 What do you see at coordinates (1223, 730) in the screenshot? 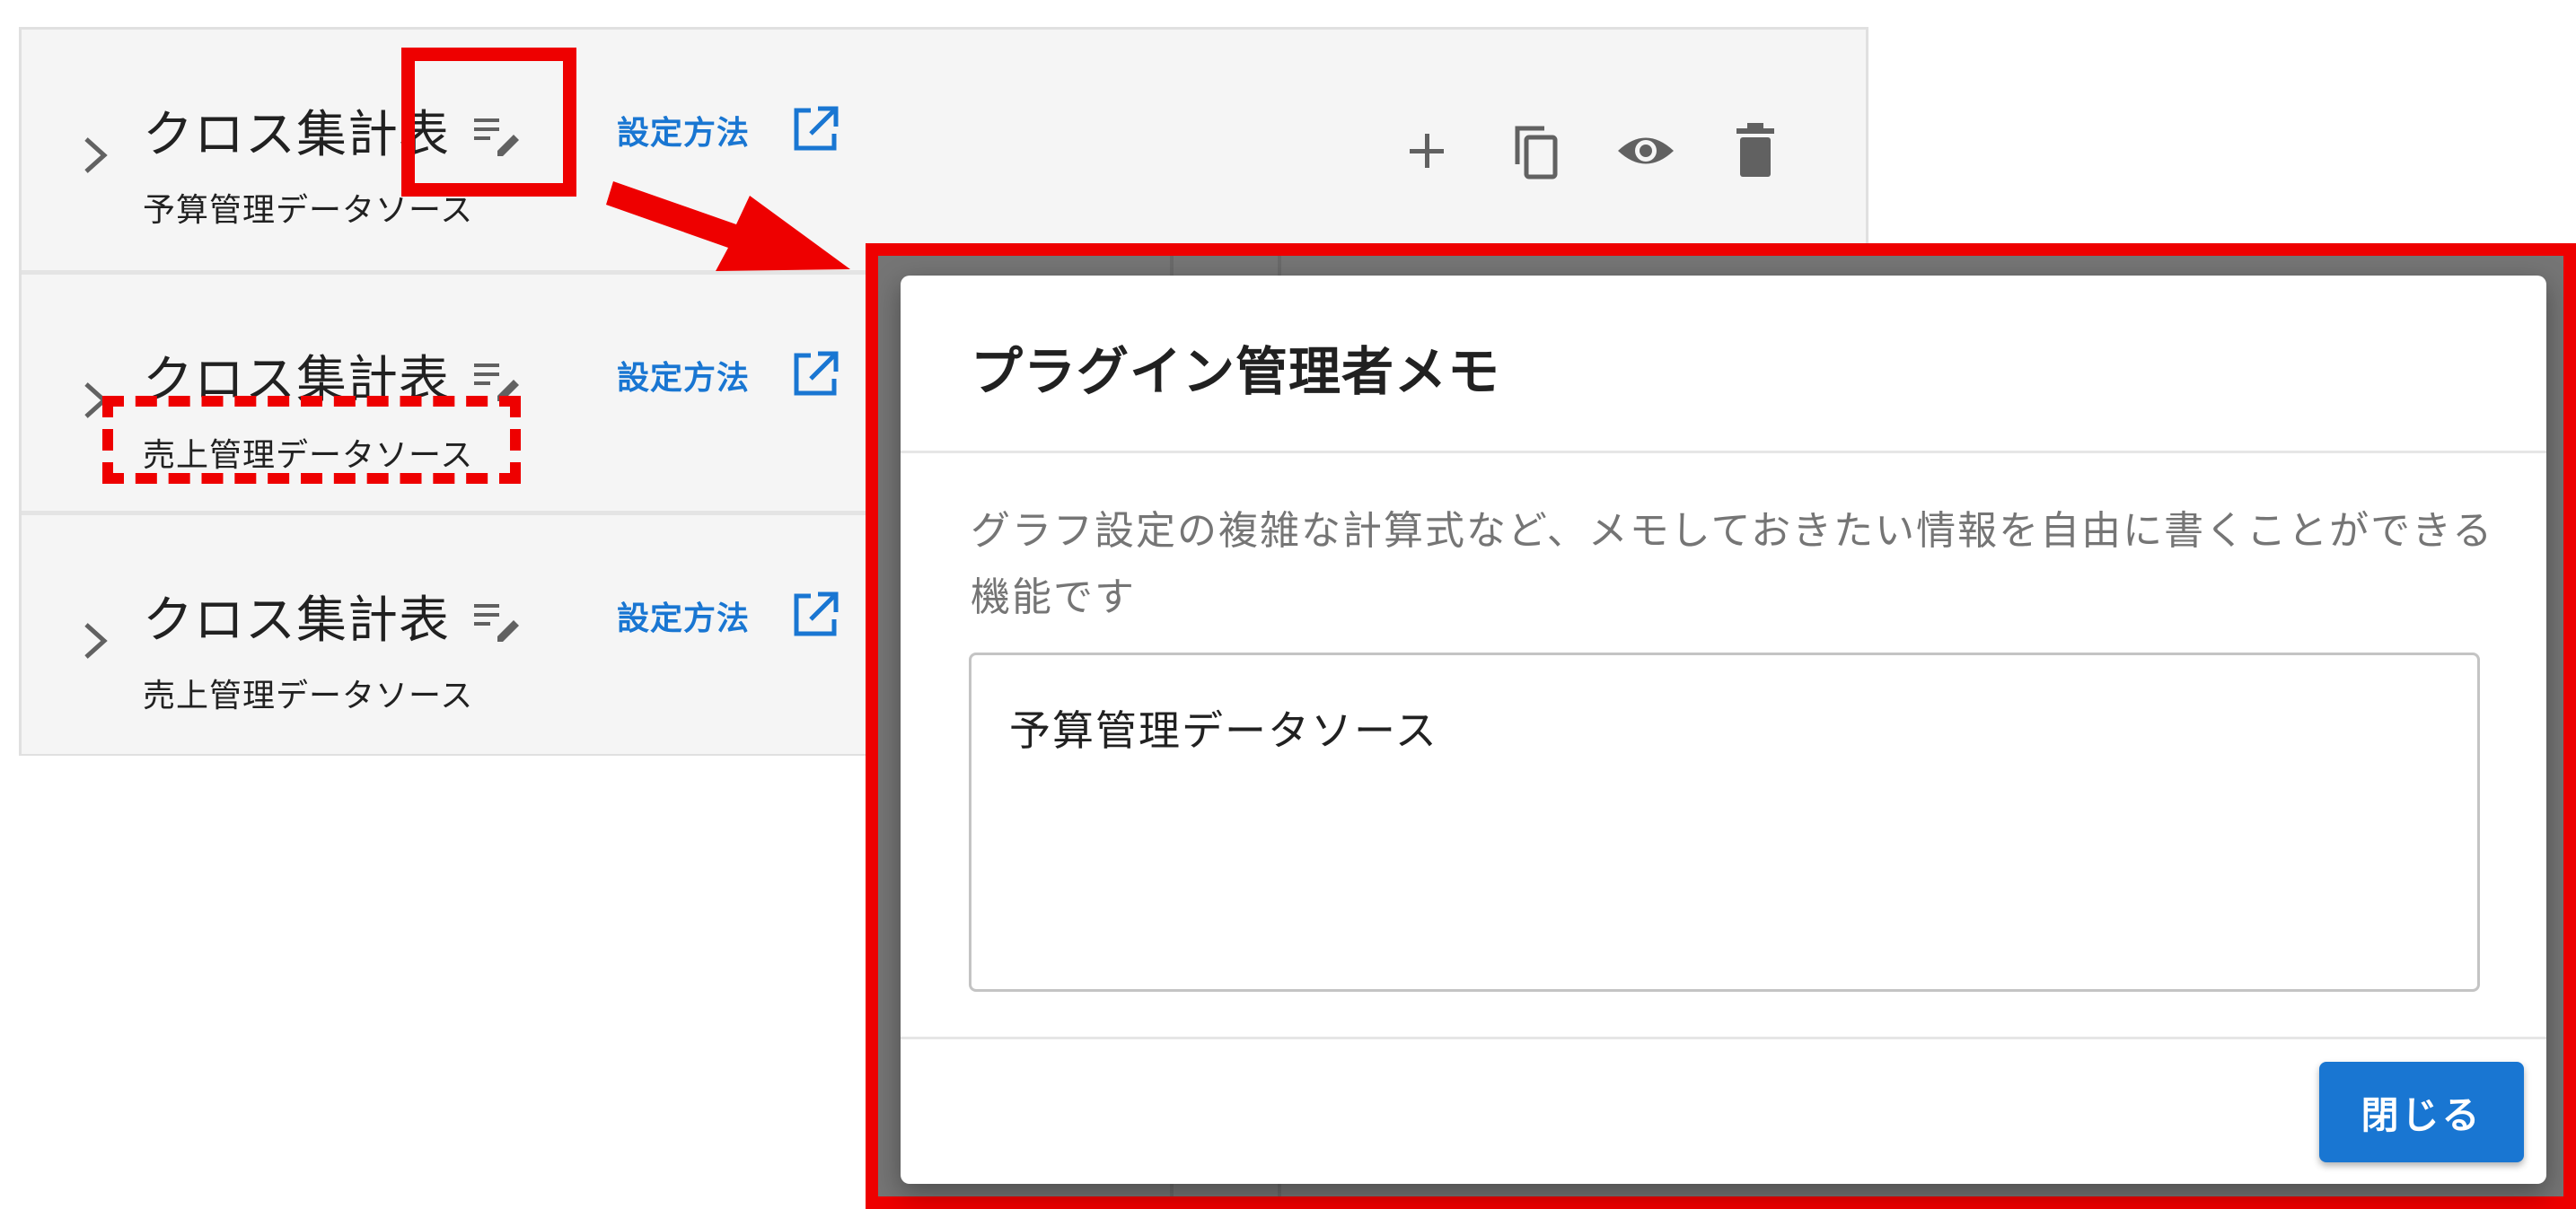
I see `memo-textarea-value: 予算管理データソース` at bounding box center [1223, 730].